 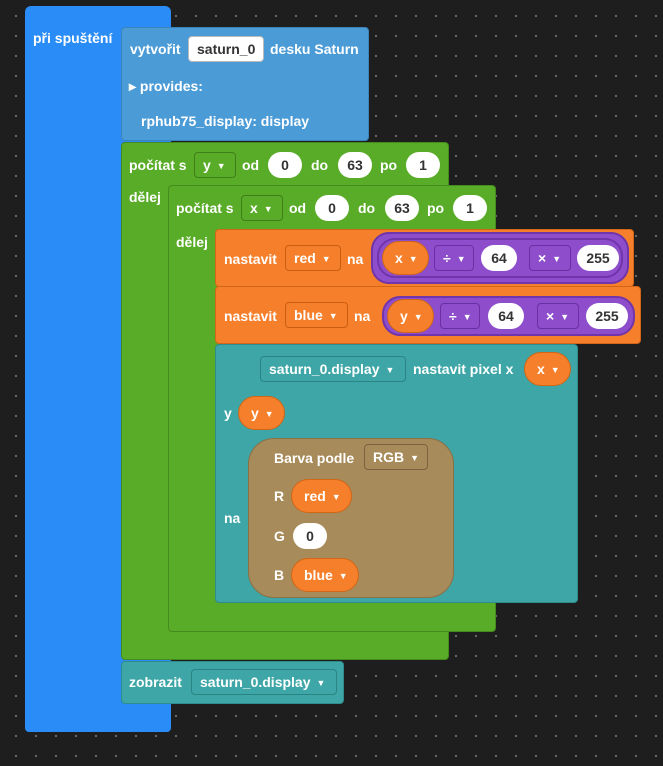 I want to click on color-mode-dropdown: RGB ▼, so click(x=396, y=457).